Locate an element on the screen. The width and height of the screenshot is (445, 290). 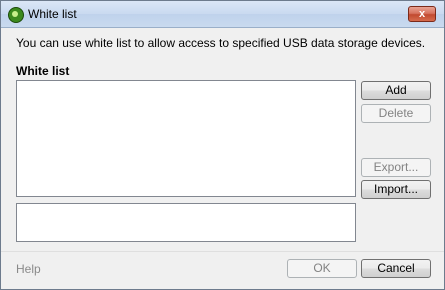
window-title: White list is located at coordinates (52, 14).